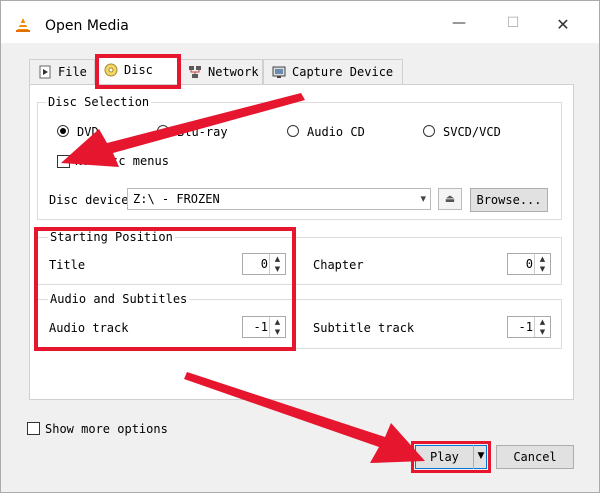 The width and height of the screenshot is (600, 494). What do you see at coordinates (525, 327) in the screenshot?
I see `subtitle-track-value: -1` at bounding box center [525, 327].